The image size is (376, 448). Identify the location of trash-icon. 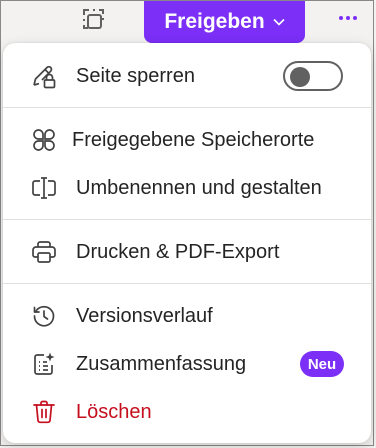
(44, 412).